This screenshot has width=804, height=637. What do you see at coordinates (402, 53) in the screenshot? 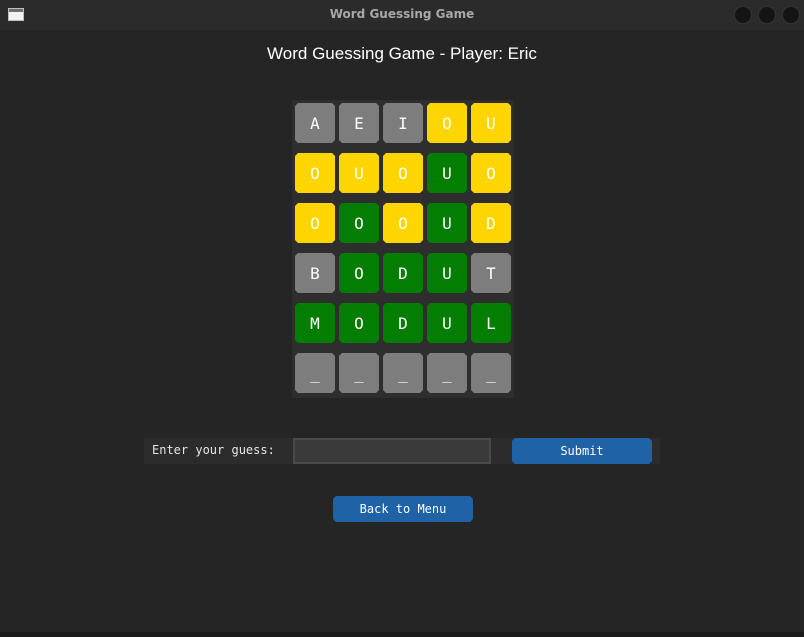
I see `page-title: Word Guessing Game - Player: Eric` at bounding box center [402, 53].